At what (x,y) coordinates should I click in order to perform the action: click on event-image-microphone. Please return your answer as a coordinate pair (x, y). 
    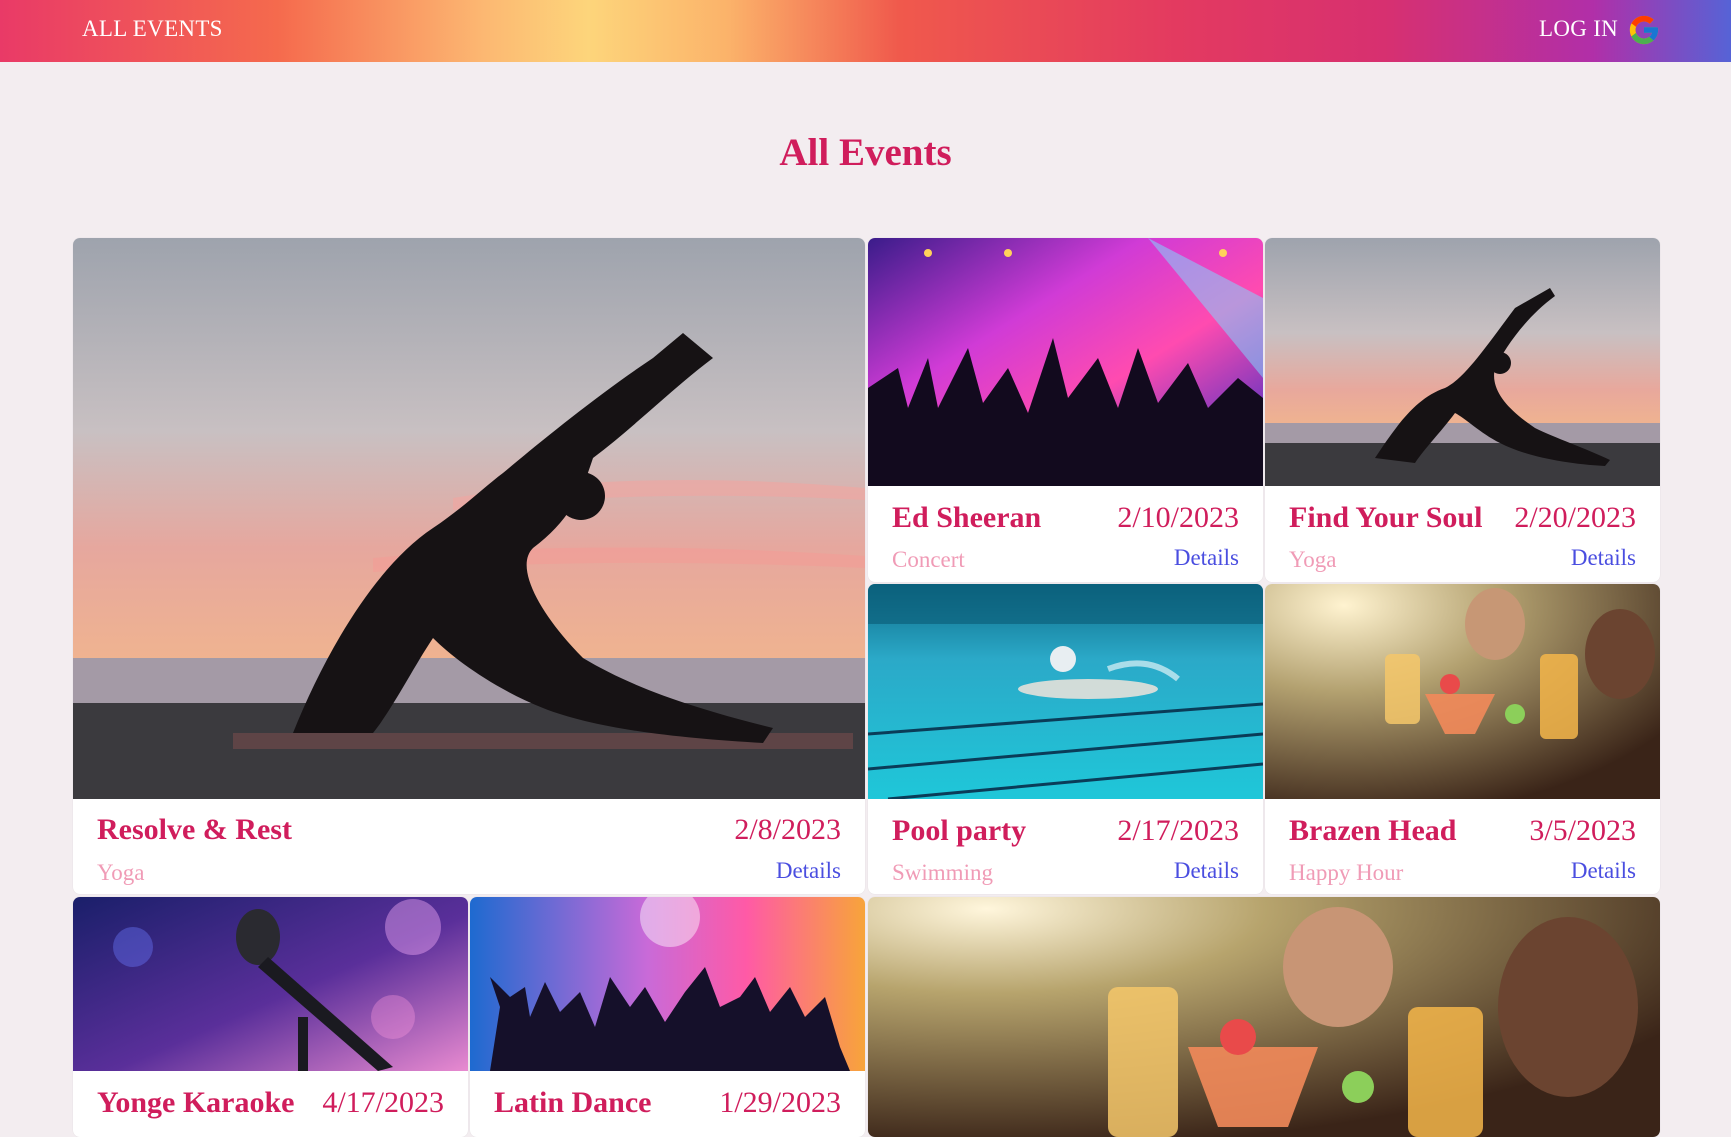
    Looking at the image, I should click on (270, 984).